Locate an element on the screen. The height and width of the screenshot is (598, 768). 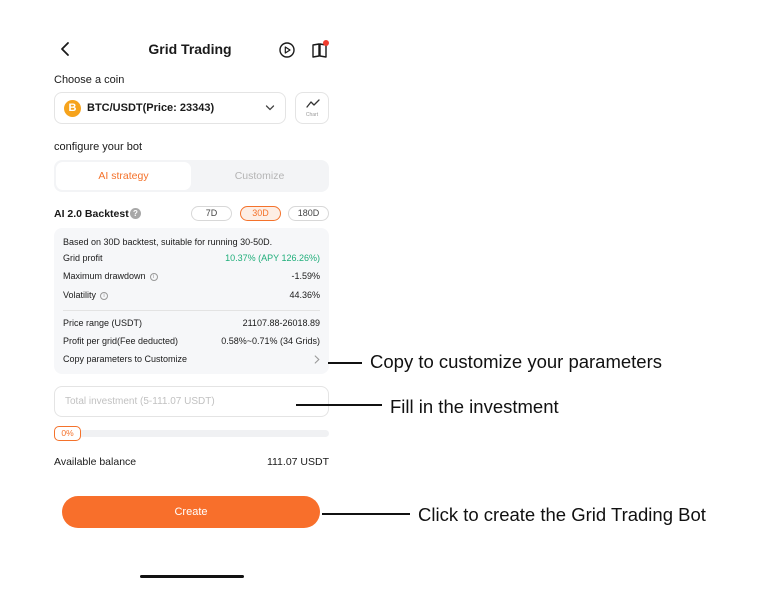
grid-profit-value: 10.37% (APY 126.26%) is located at coordinates (272, 258).